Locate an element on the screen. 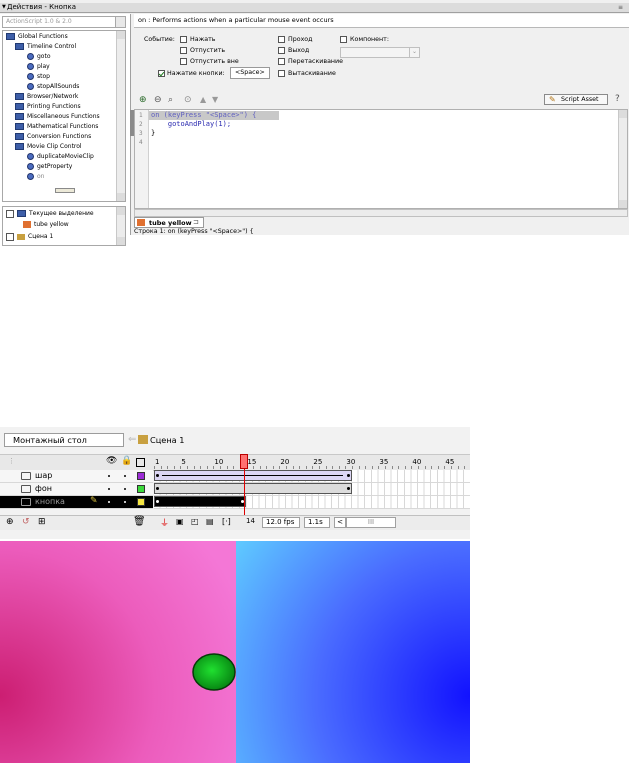 The image size is (629, 763). navigator-scene-1: Сцена 1 is located at coordinates (29, 237).